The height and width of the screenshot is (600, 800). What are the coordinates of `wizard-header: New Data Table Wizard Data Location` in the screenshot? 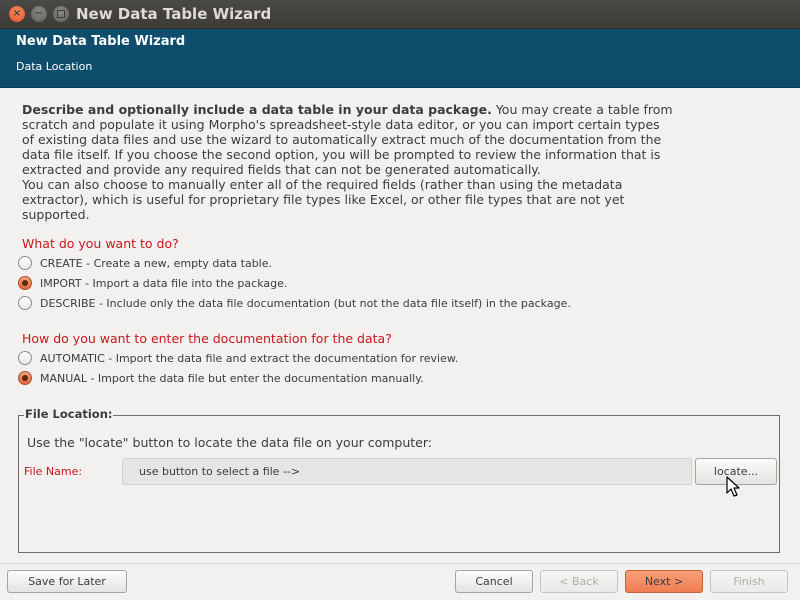 It's located at (400, 58).